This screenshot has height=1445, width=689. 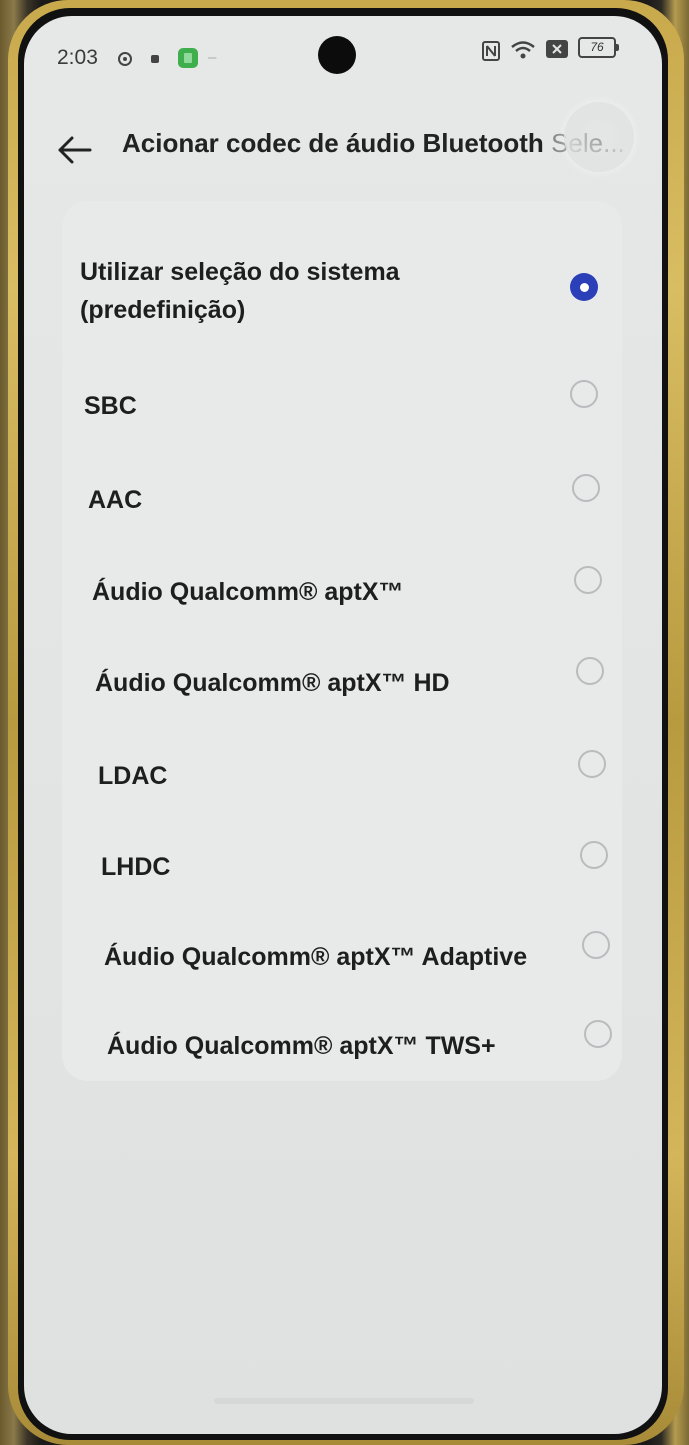 I want to click on option-label: SBC, so click(x=110, y=406).